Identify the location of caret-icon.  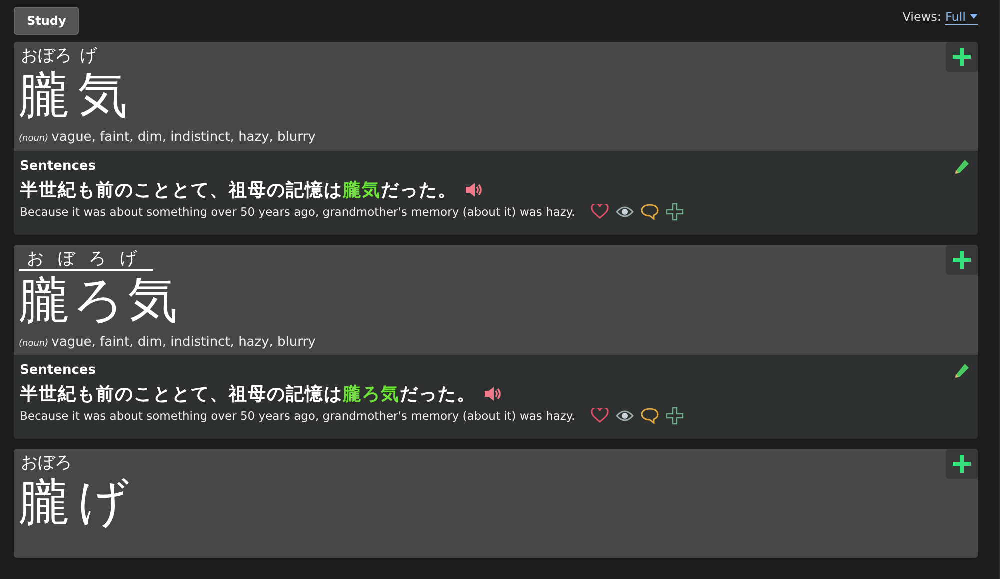
(974, 16).